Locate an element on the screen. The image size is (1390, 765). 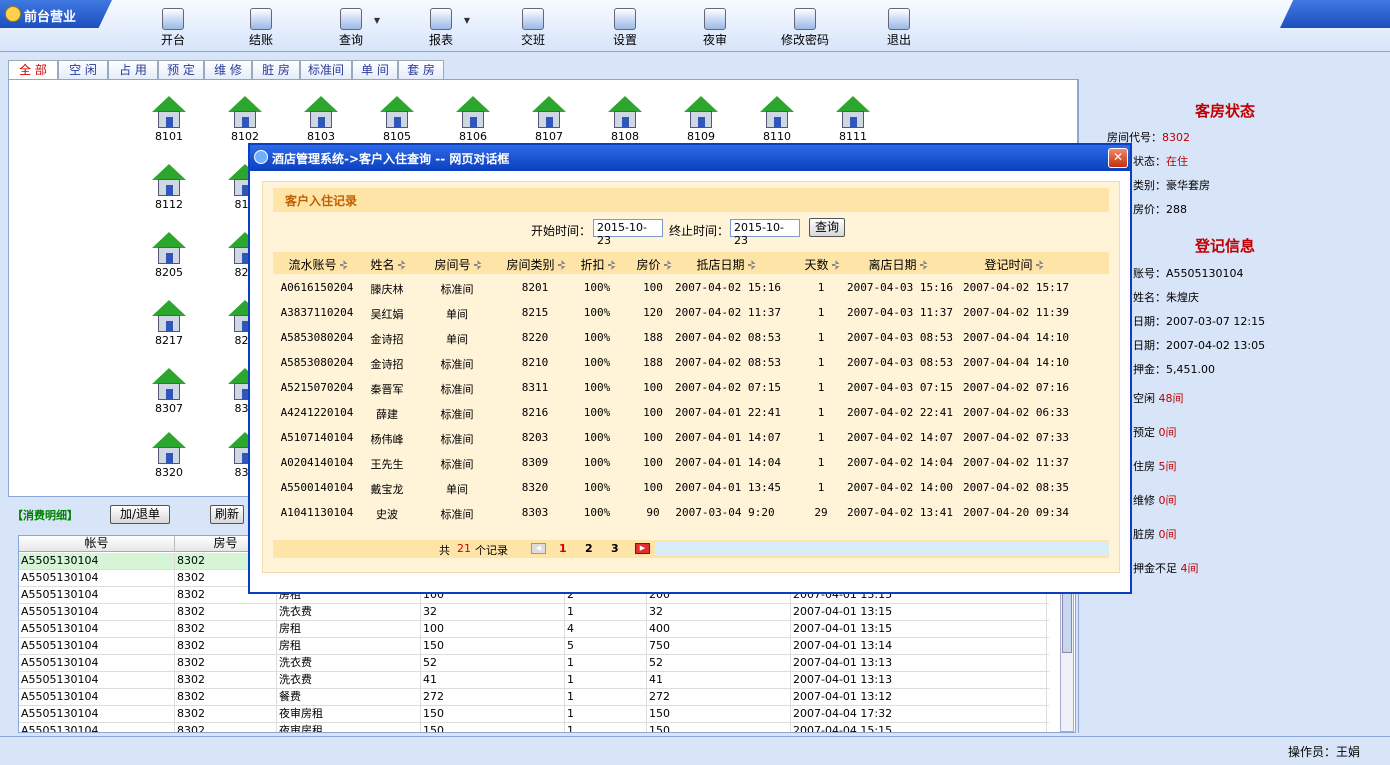
room-tile: 8320 is located at coordinates (169, 455).